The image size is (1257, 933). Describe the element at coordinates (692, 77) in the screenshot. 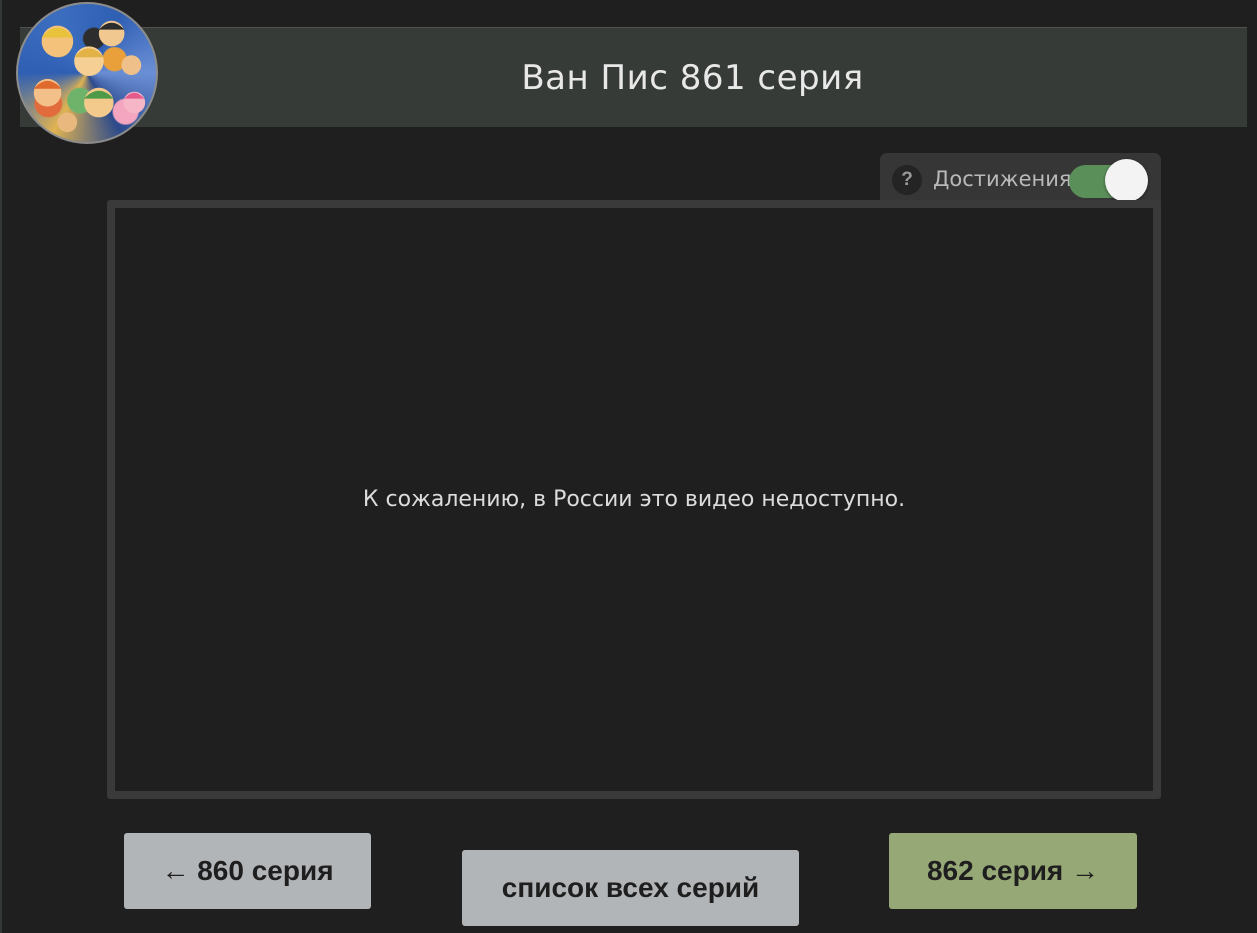

I see `page-title: Ван Пис 861 серия` at that location.